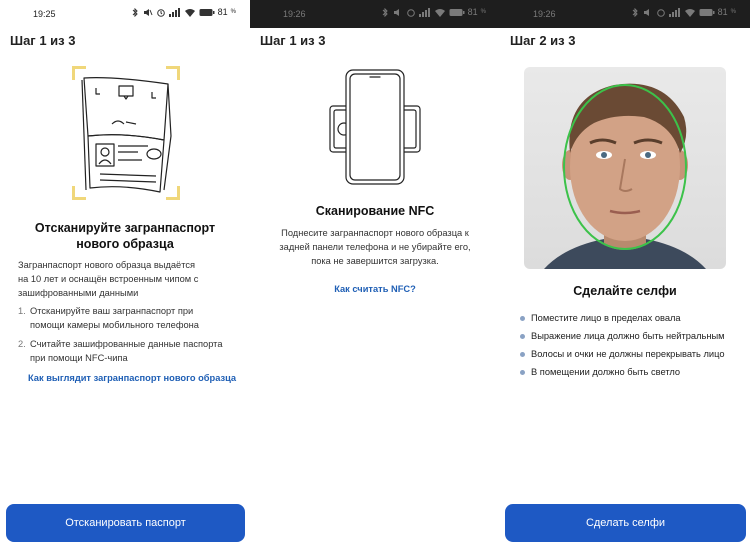  Describe the element at coordinates (125, 14) in the screenshot. I see `status-bar: 19:25 81%` at that location.